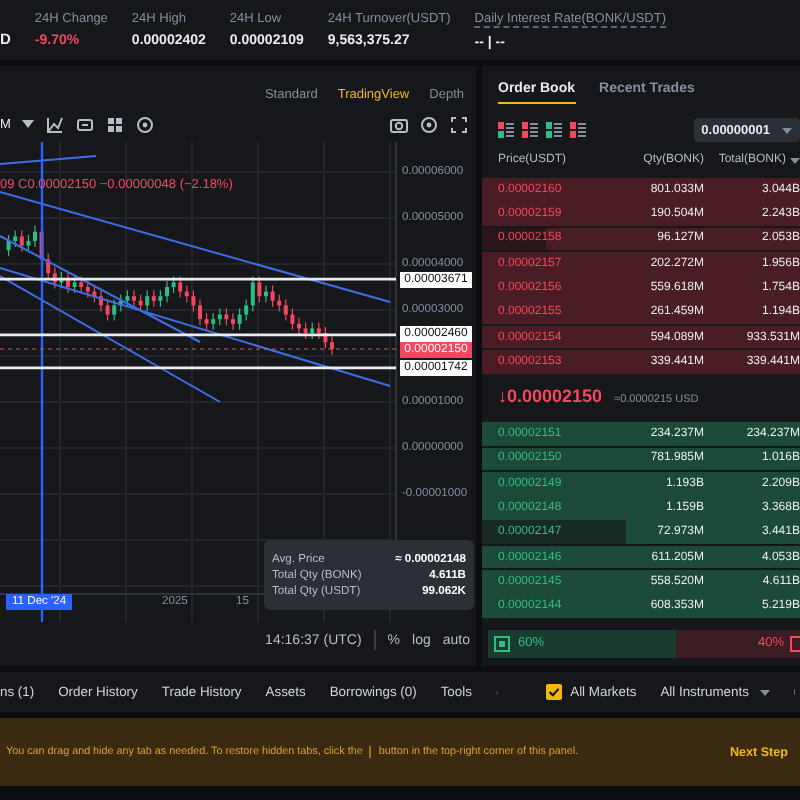 This screenshot has width=800, height=800. I want to click on buy-square-icon, so click(502, 643).